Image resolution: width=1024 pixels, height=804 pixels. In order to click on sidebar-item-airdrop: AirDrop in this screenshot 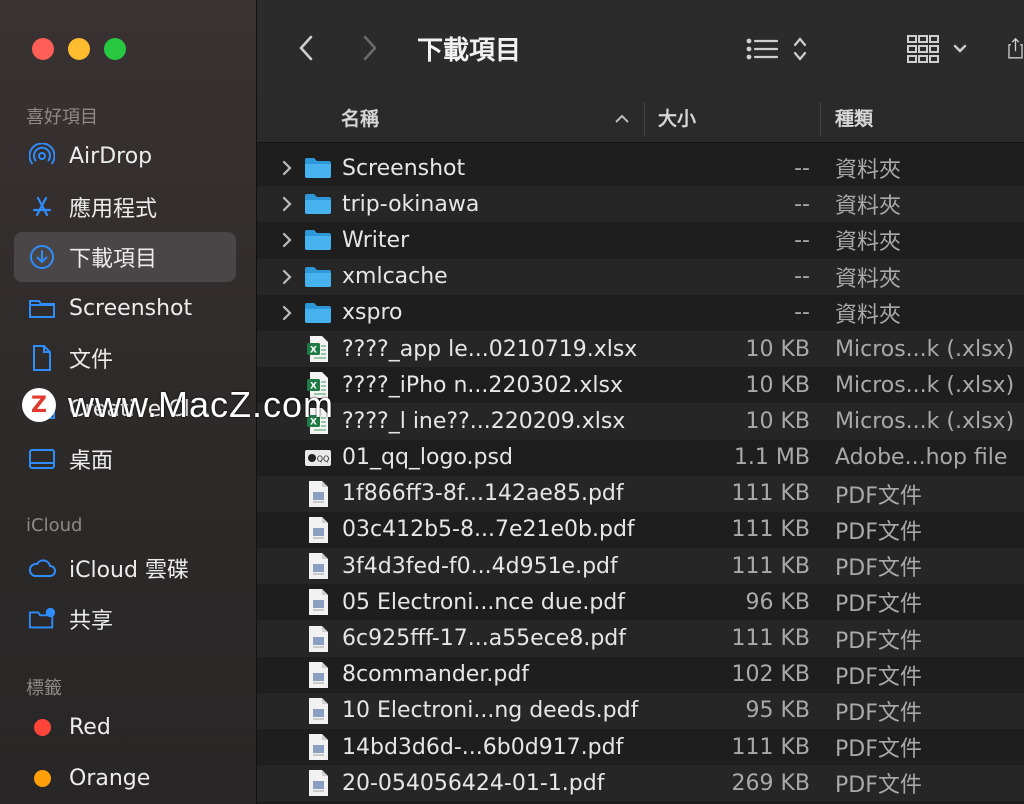, I will do `click(125, 156)`.